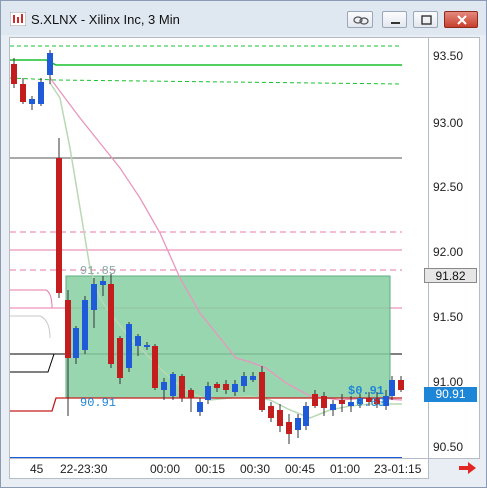 The image size is (487, 488). What do you see at coordinates (255, 469) in the screenshot?
I see `time-tick: 00:30` at bounding box center [255, 469].